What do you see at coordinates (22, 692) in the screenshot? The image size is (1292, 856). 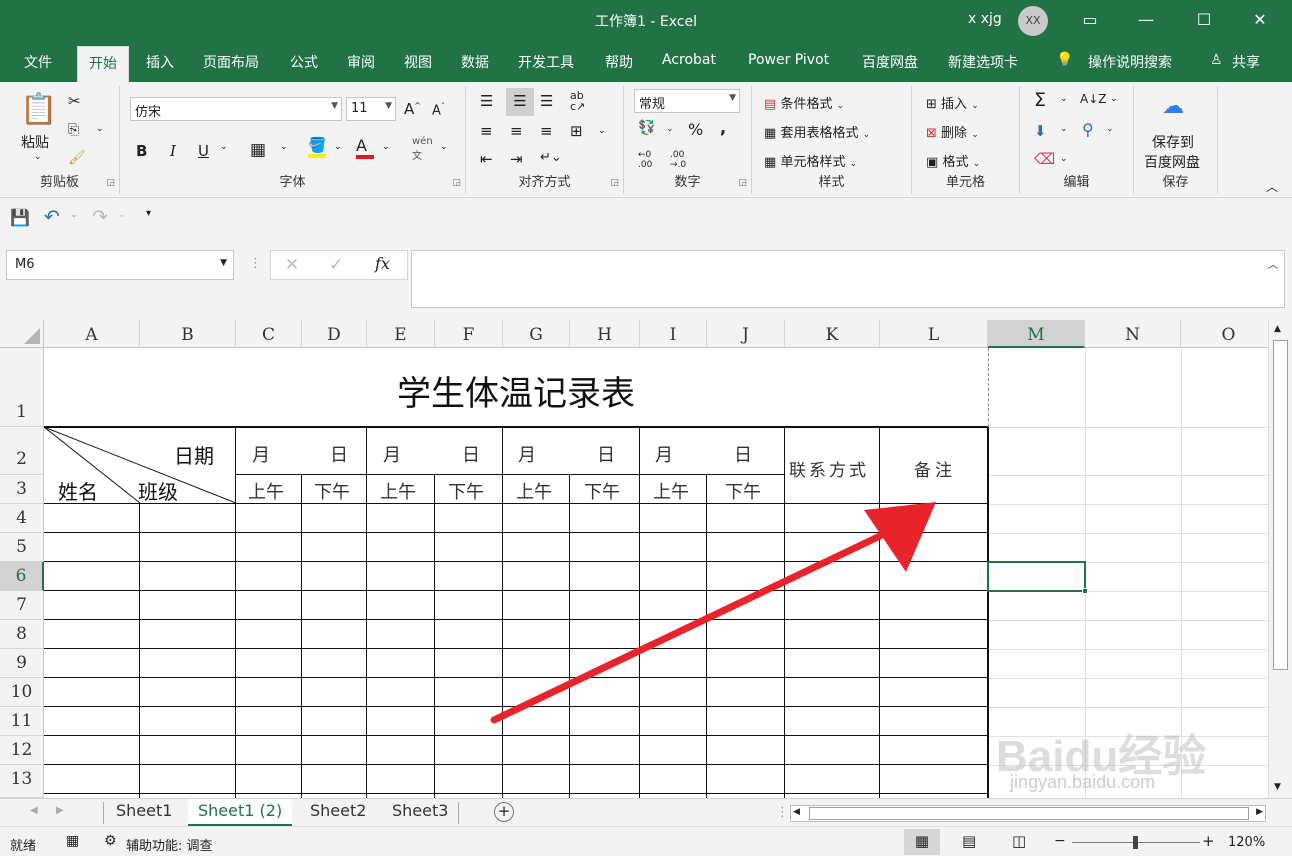 I see `row-header-10: 10` at bounding box center [22, 692].